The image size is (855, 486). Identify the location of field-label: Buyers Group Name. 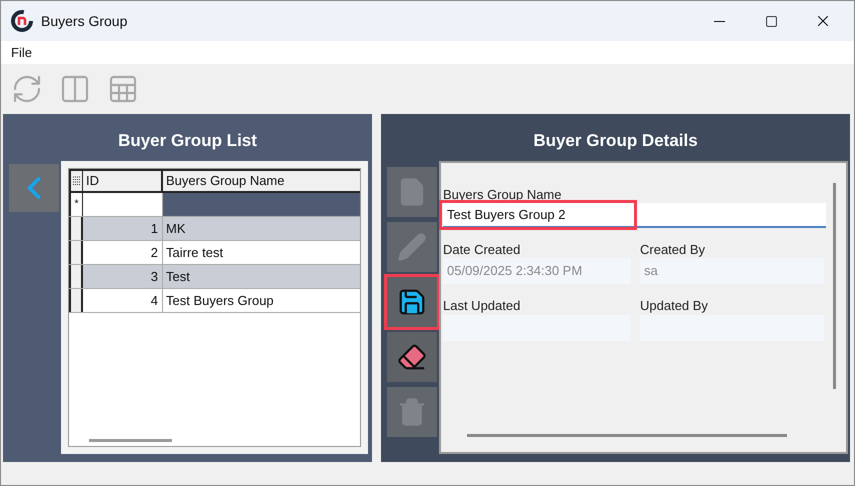
(502, 195).